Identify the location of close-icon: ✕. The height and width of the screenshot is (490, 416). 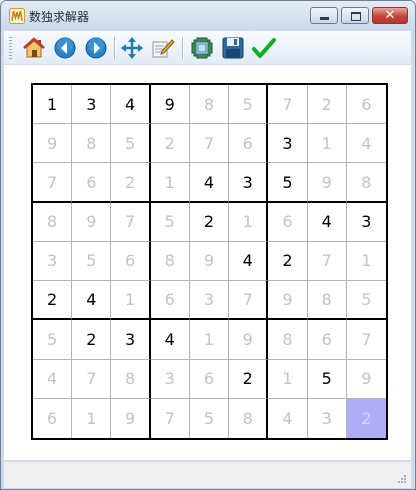
(390, 15).